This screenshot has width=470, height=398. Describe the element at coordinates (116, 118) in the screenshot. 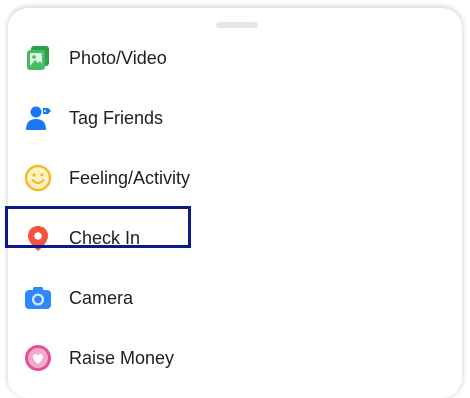

I see `menu-item-label: Tag Friends` at that location.